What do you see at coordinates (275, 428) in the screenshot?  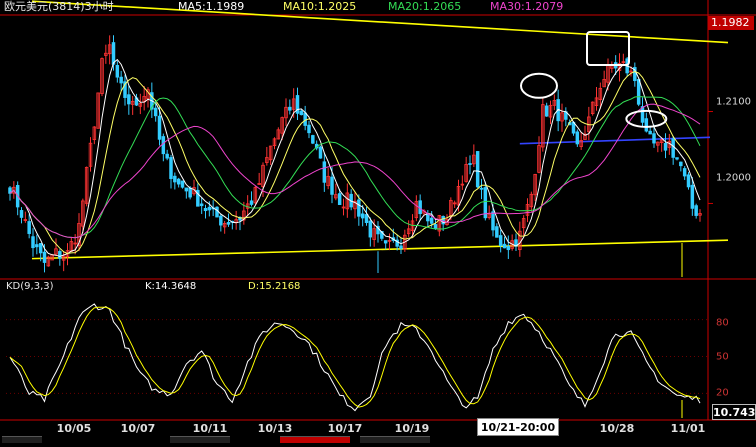 I see `date-tick-label: 10/13` at bounding box center [275, 428].